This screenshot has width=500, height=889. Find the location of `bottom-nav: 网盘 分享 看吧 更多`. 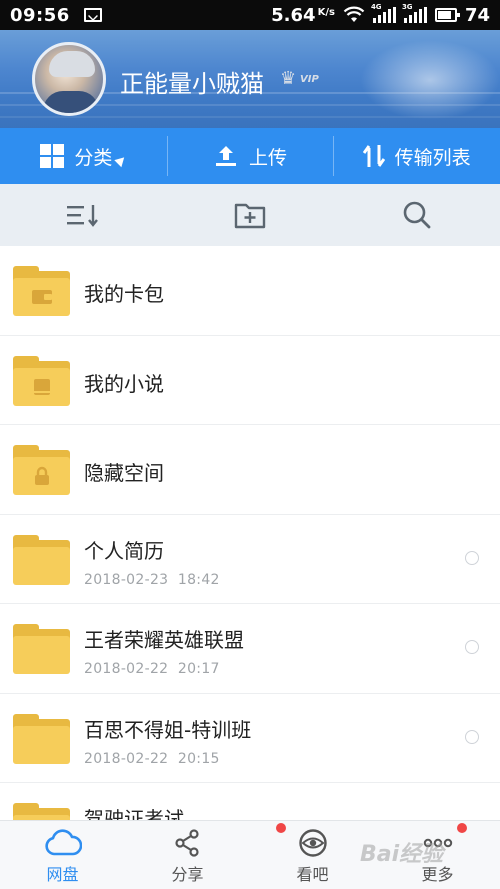

bottom-nav: 网盘 分享 看吧 更多 is located at coordinates (250, 854).